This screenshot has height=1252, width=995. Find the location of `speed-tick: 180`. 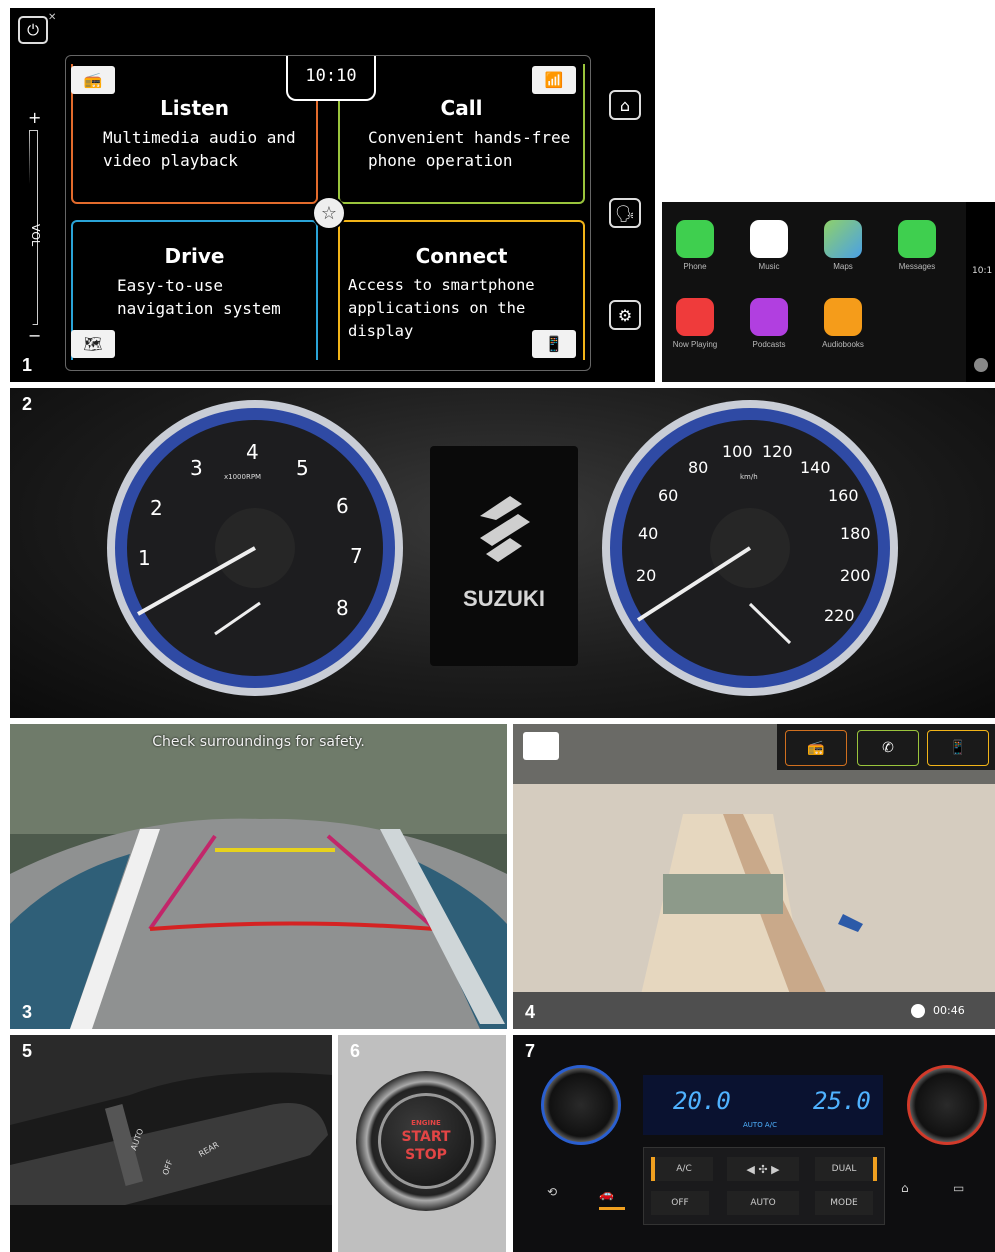

speed-tick: 180 is located at coordinates (855, 533).